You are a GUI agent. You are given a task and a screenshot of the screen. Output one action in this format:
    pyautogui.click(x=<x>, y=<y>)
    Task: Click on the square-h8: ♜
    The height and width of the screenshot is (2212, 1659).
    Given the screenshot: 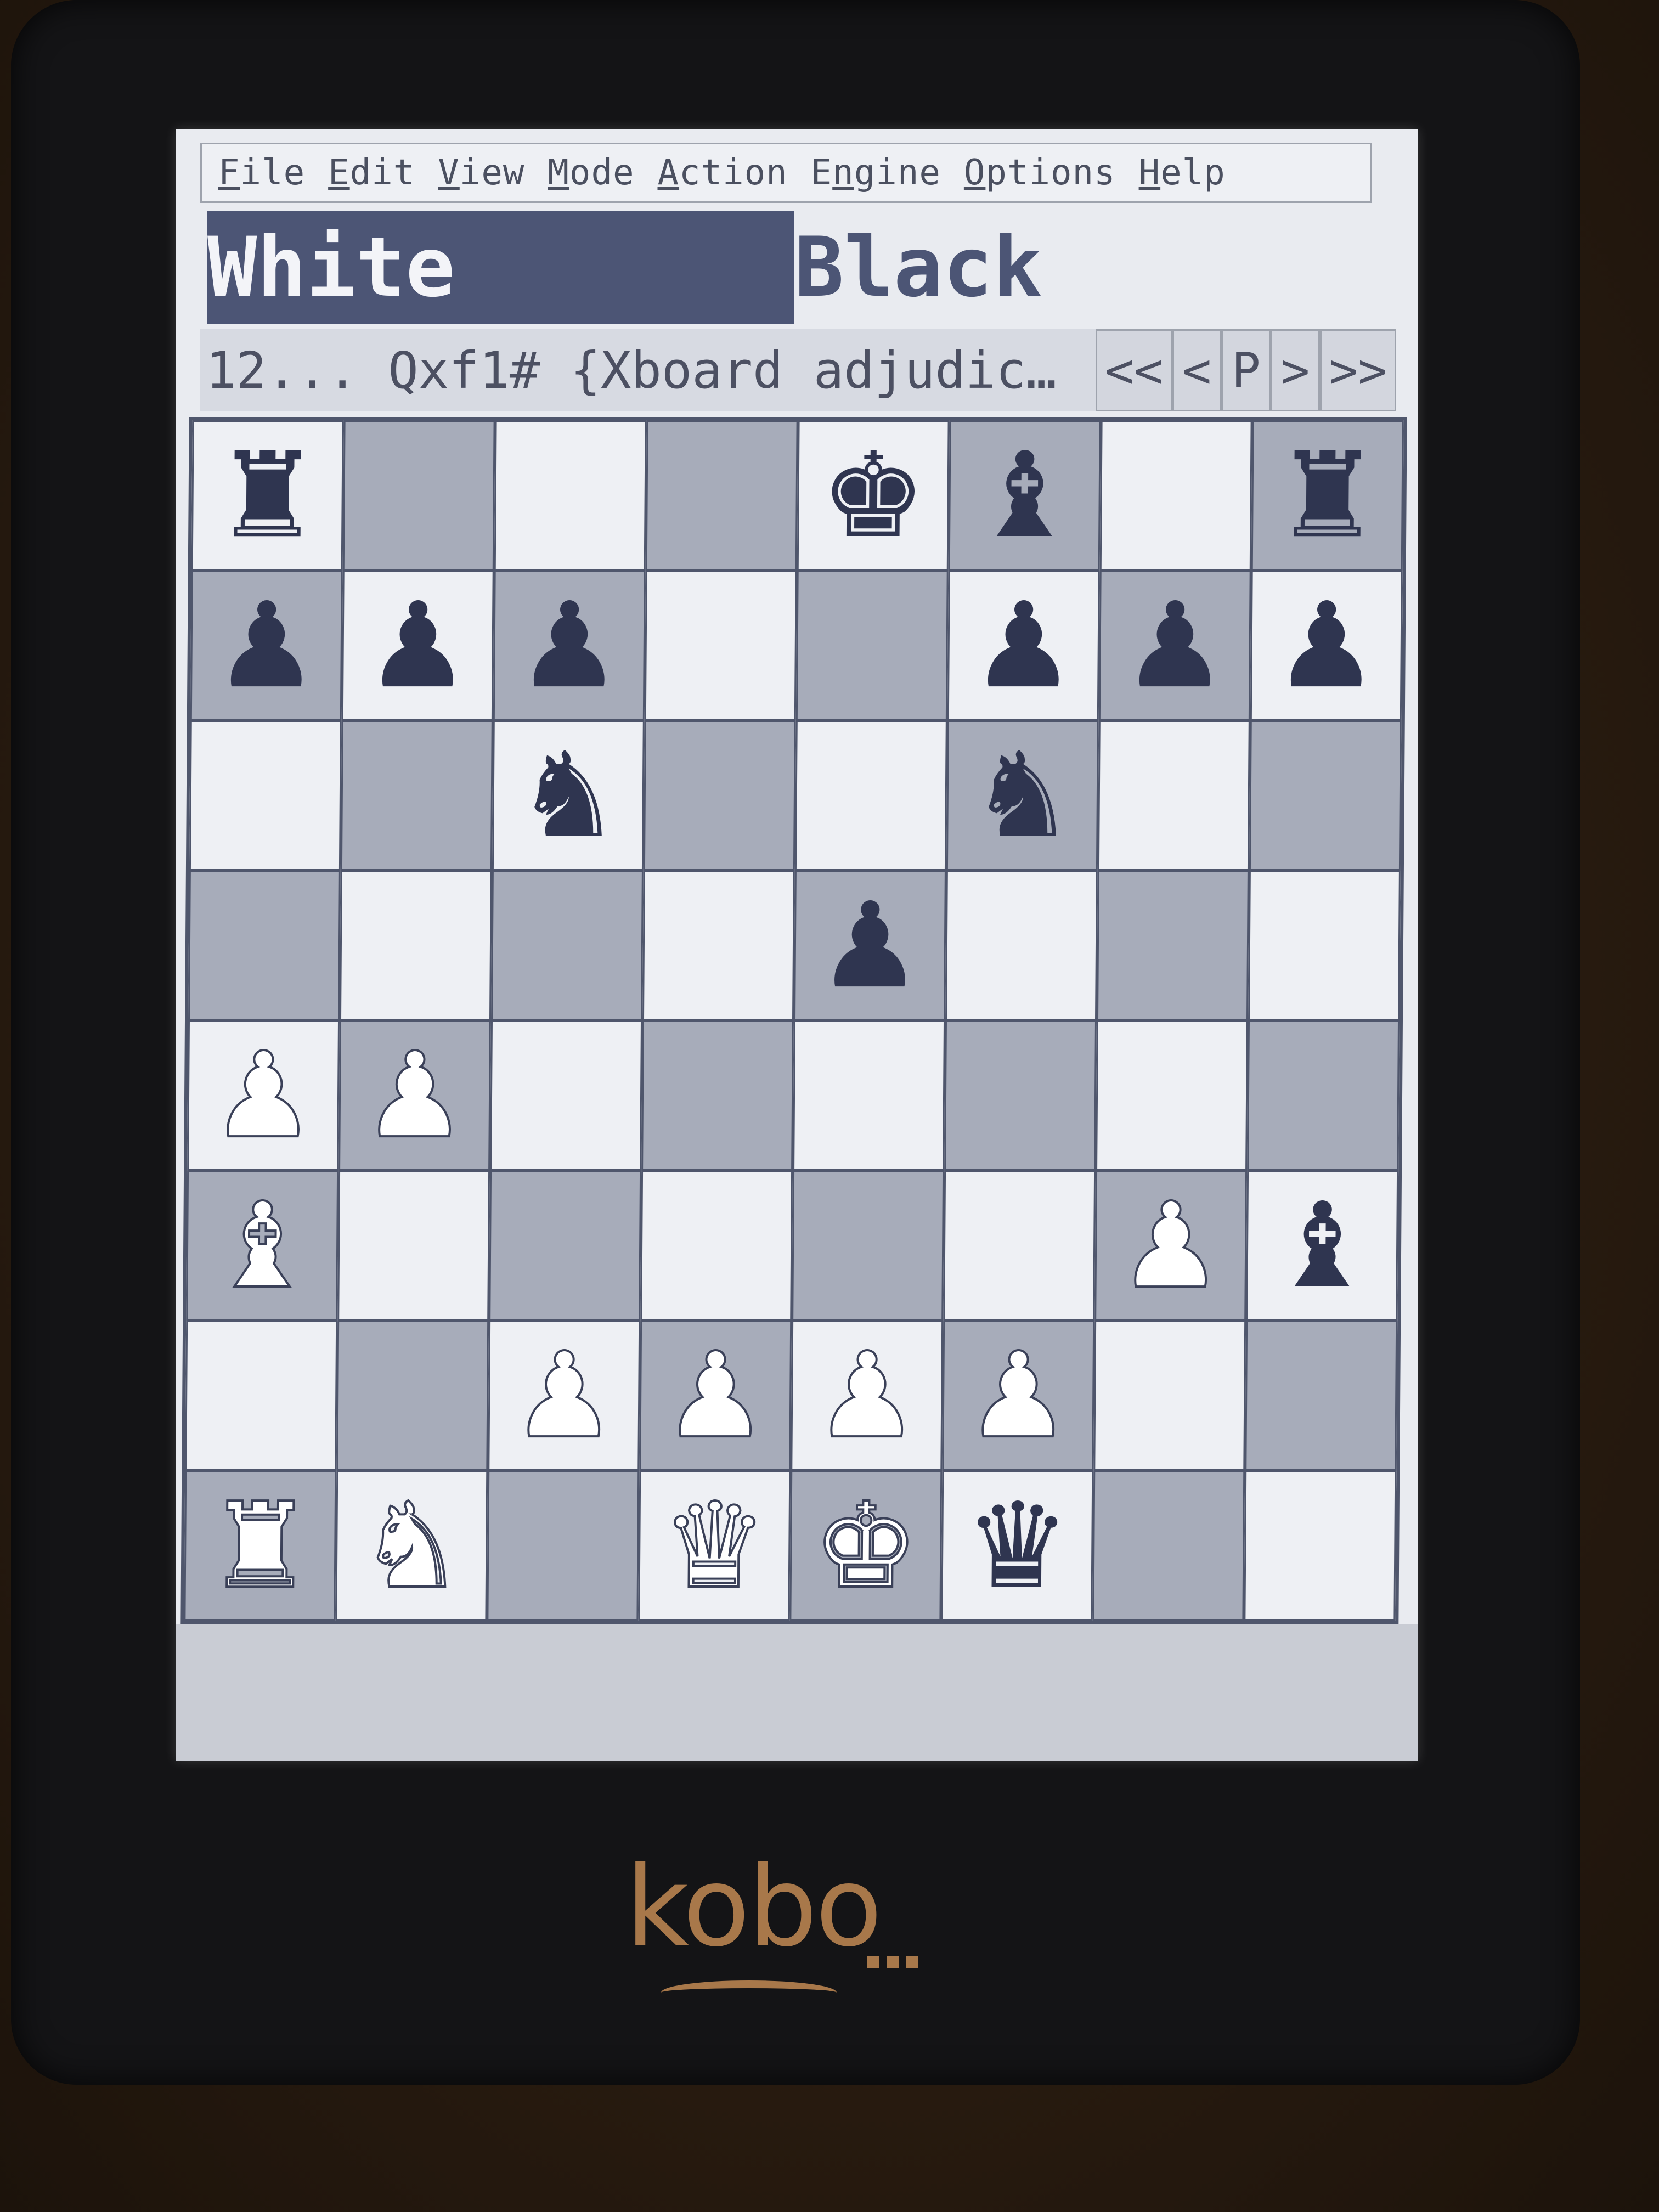 What is the action you would take?
    pyautogui.click(x=1328, y=496)
    